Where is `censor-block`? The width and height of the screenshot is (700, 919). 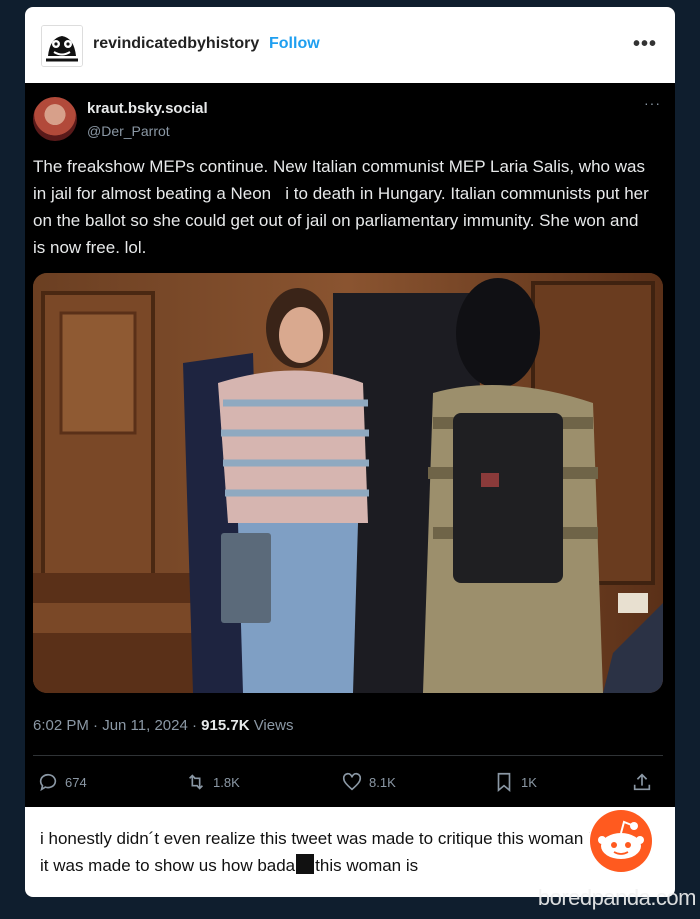
censor-block is located at coordinates (305, 864).